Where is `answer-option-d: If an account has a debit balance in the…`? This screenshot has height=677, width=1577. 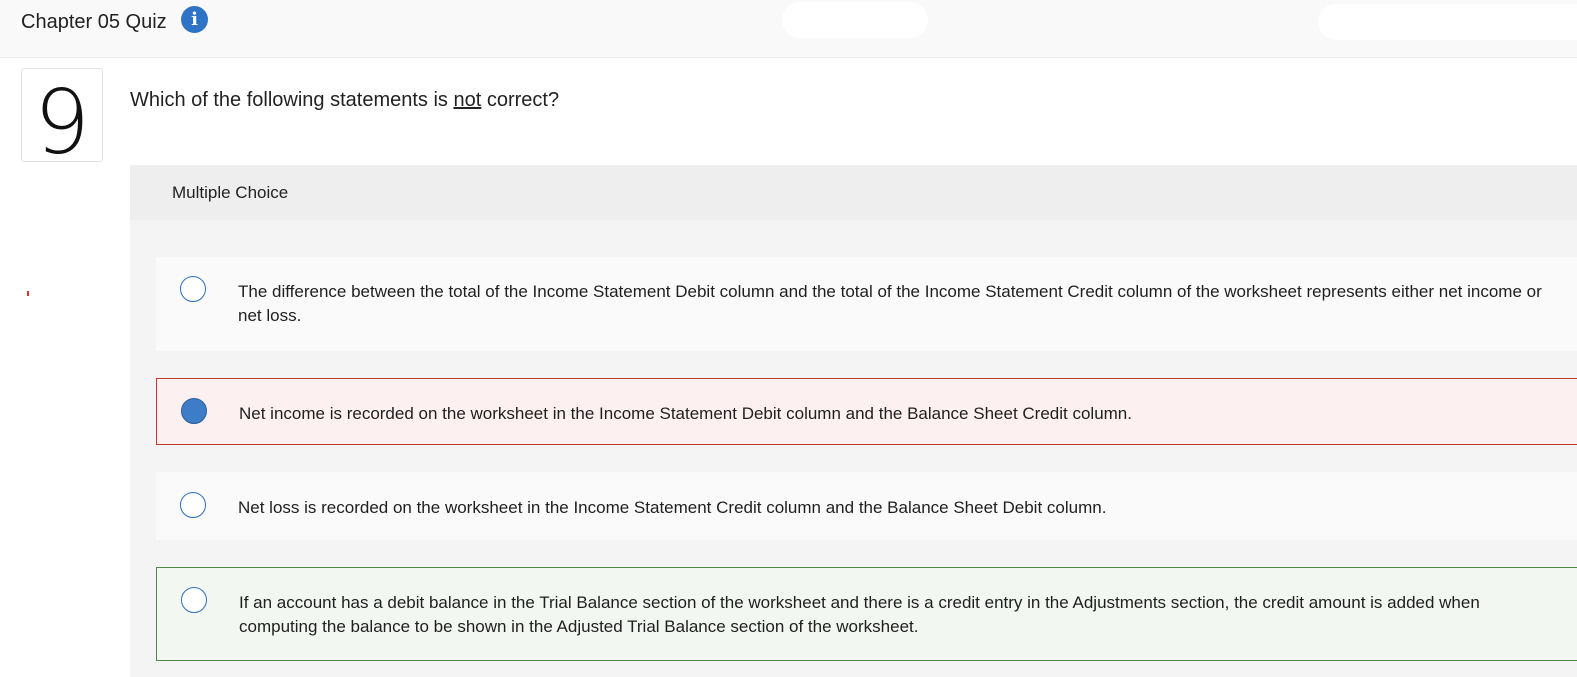
answer-option-d: If an account has a debit balance in the… is located at coordinates (866, 614).